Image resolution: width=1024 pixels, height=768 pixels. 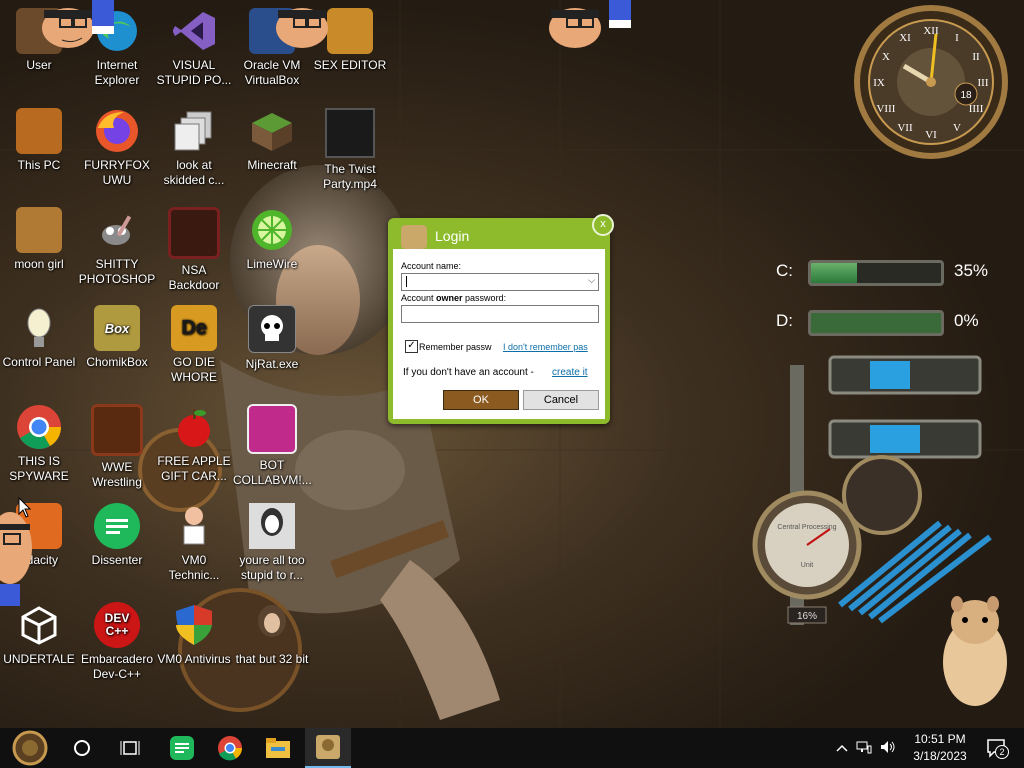 I want to click on portrait2-icon, so click(x=272, y=625).